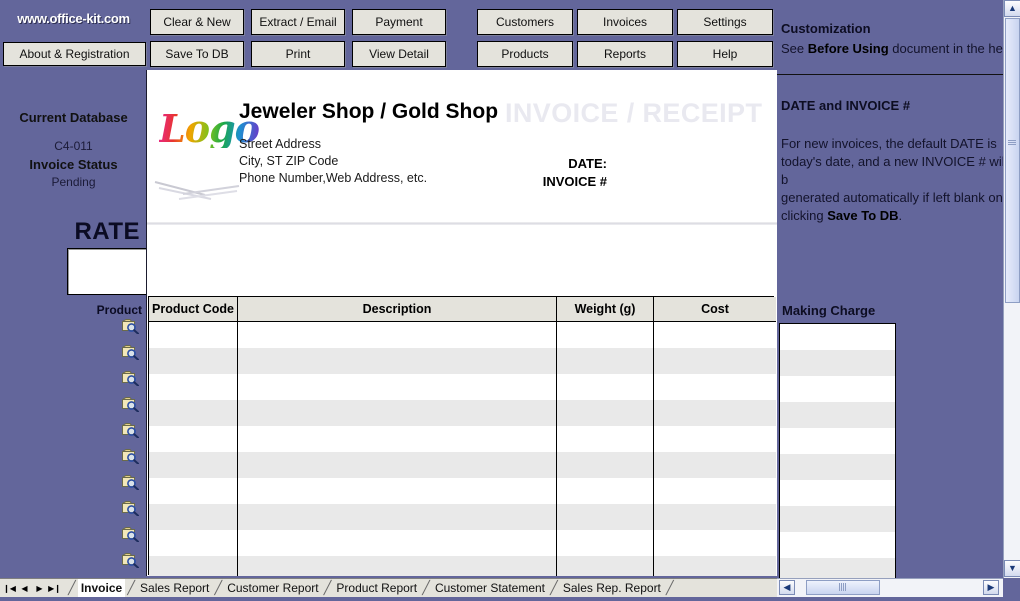  What do you see at coordinates (991, 587) in the screenshot?
I see `scroll-right-button: ▶` at bounding box center [991, 587].